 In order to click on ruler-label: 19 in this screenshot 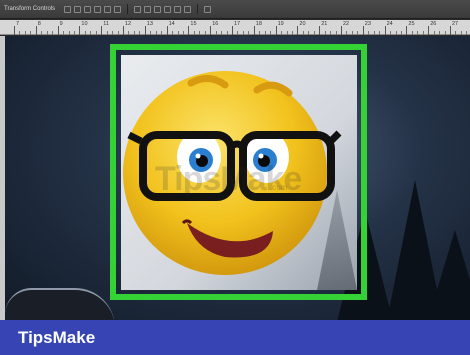, I will do `click(280, 24)`.